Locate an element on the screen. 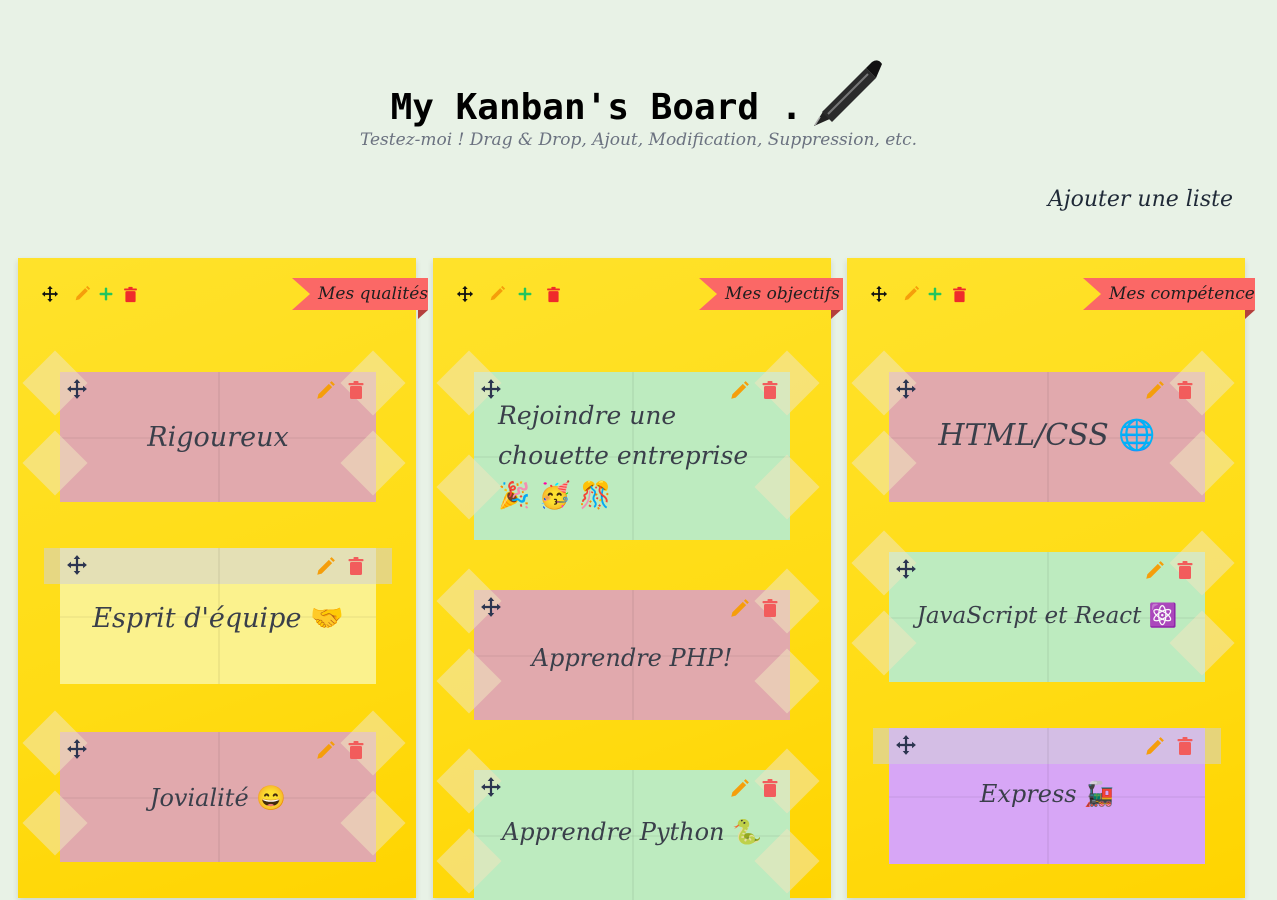 This screenshot has height=900, width=1277. card-text: Rigoureux is located at coordinates (218, 437).